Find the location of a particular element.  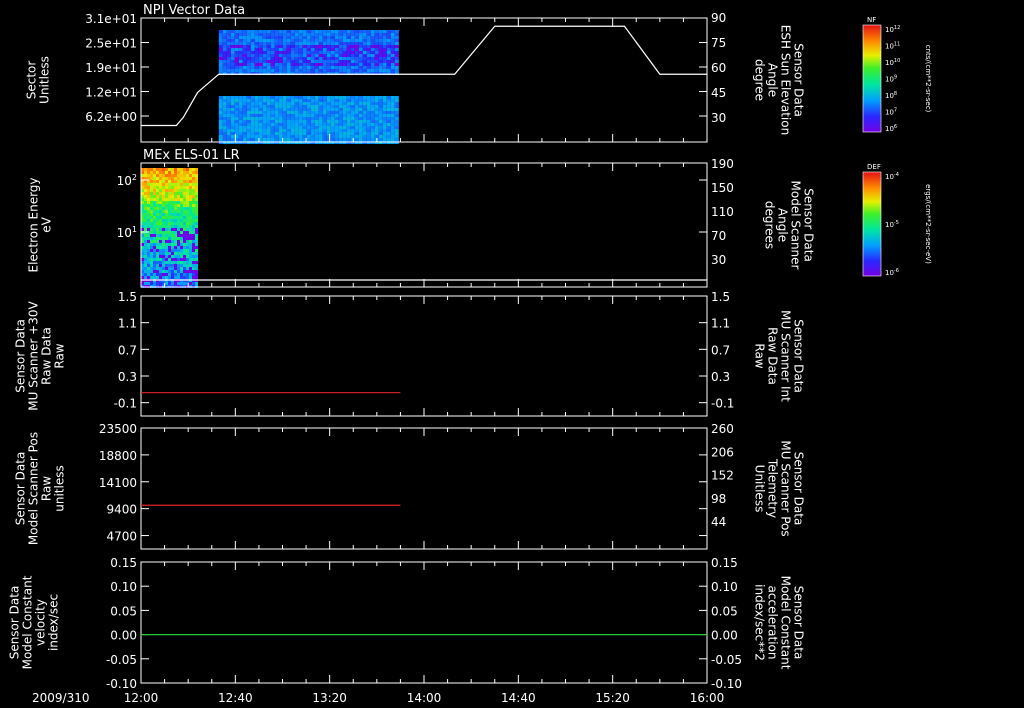

y2-tick-label: 98 is located at coordinates (718, 499).